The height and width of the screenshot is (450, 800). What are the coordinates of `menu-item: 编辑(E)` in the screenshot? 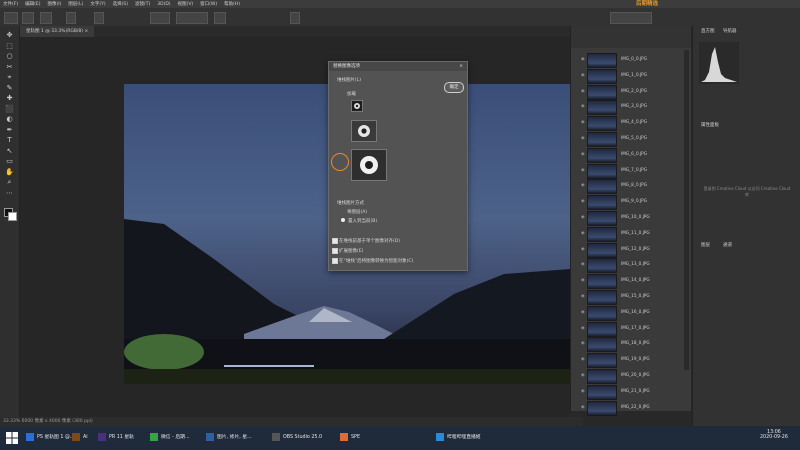 It's located at (32, 4).